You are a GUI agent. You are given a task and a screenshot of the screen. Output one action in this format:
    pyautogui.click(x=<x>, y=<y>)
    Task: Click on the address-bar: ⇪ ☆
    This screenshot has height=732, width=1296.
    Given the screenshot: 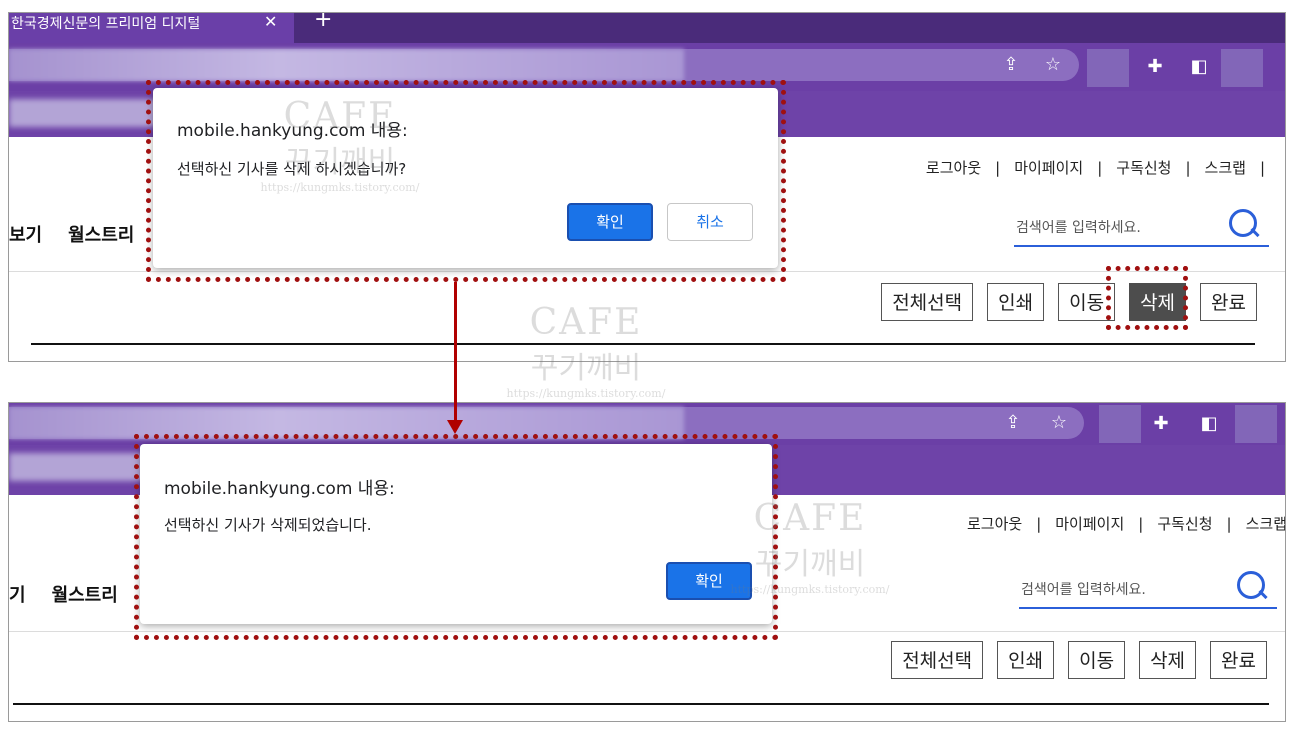 What is the action you would take?
    pyautogui.click(x=544, y=65)
    